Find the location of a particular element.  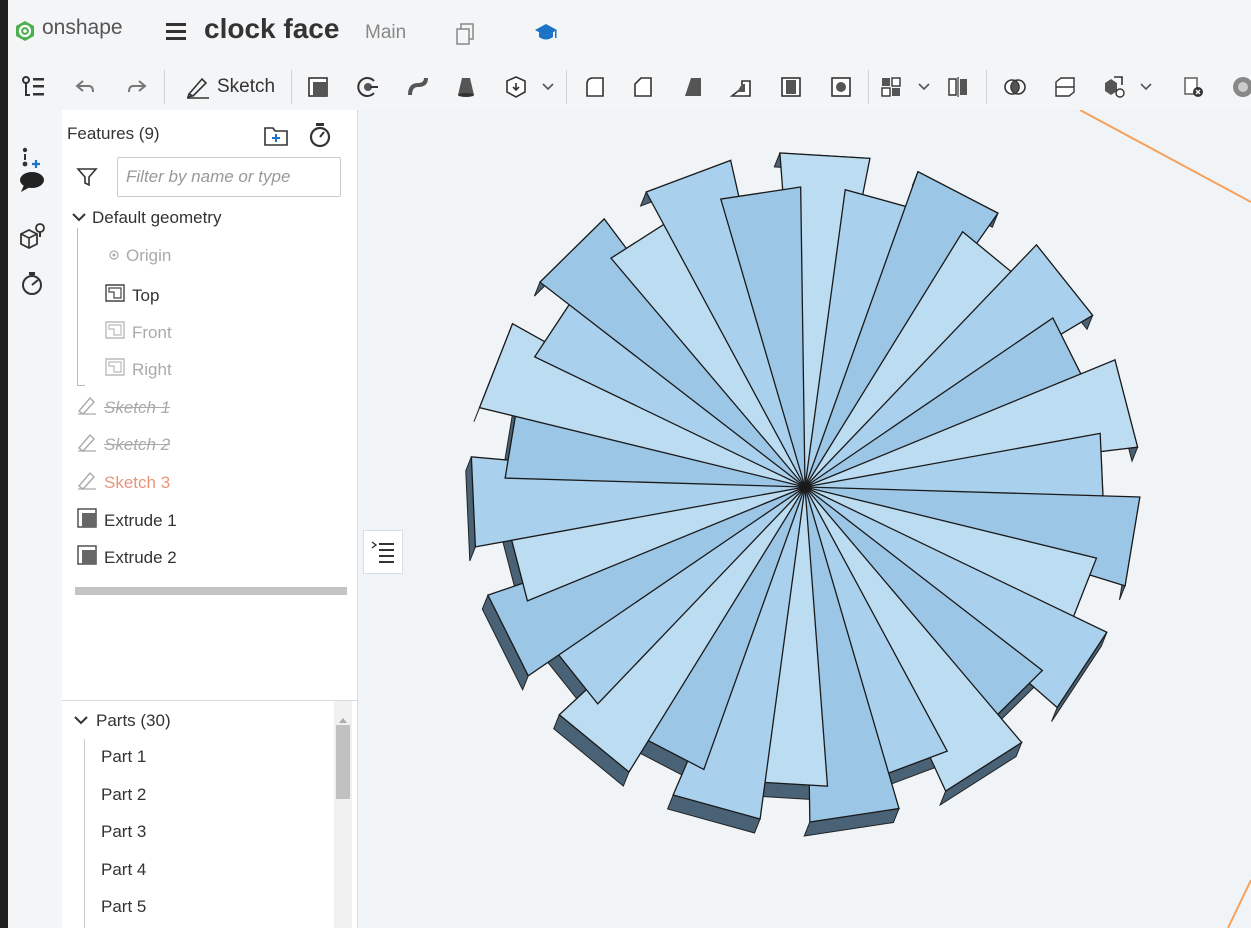

plane-item-right: Right is located at coordinates (138, 369).